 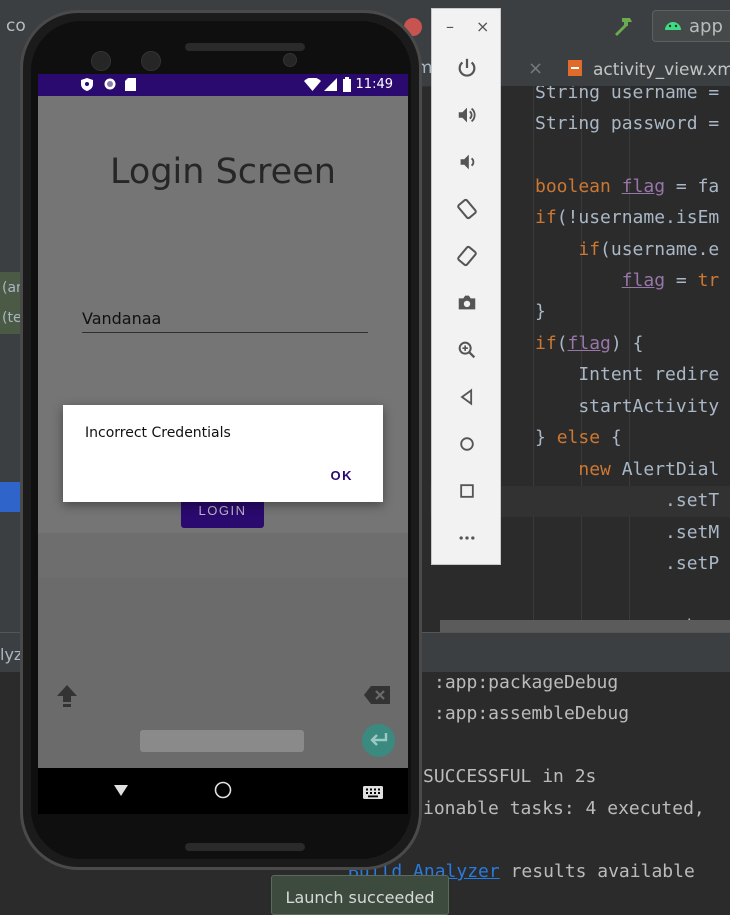 What do you see at coordinates (564, 808) in the screenshot?
I see `build-output-line: ionable tasks: 4 executed,` at bounding box center [564, 808].